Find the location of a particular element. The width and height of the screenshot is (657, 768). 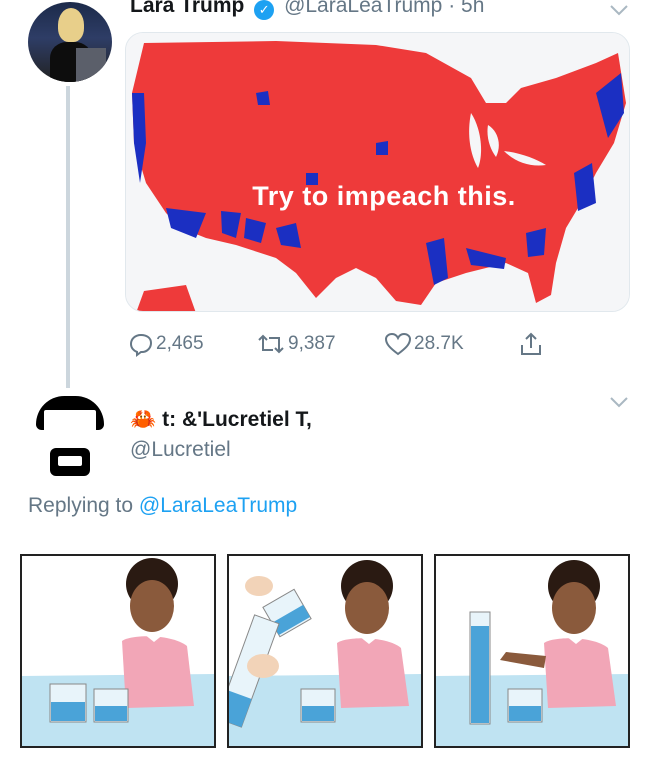

like-button: 28.7K is located at coordinates (424, 344).